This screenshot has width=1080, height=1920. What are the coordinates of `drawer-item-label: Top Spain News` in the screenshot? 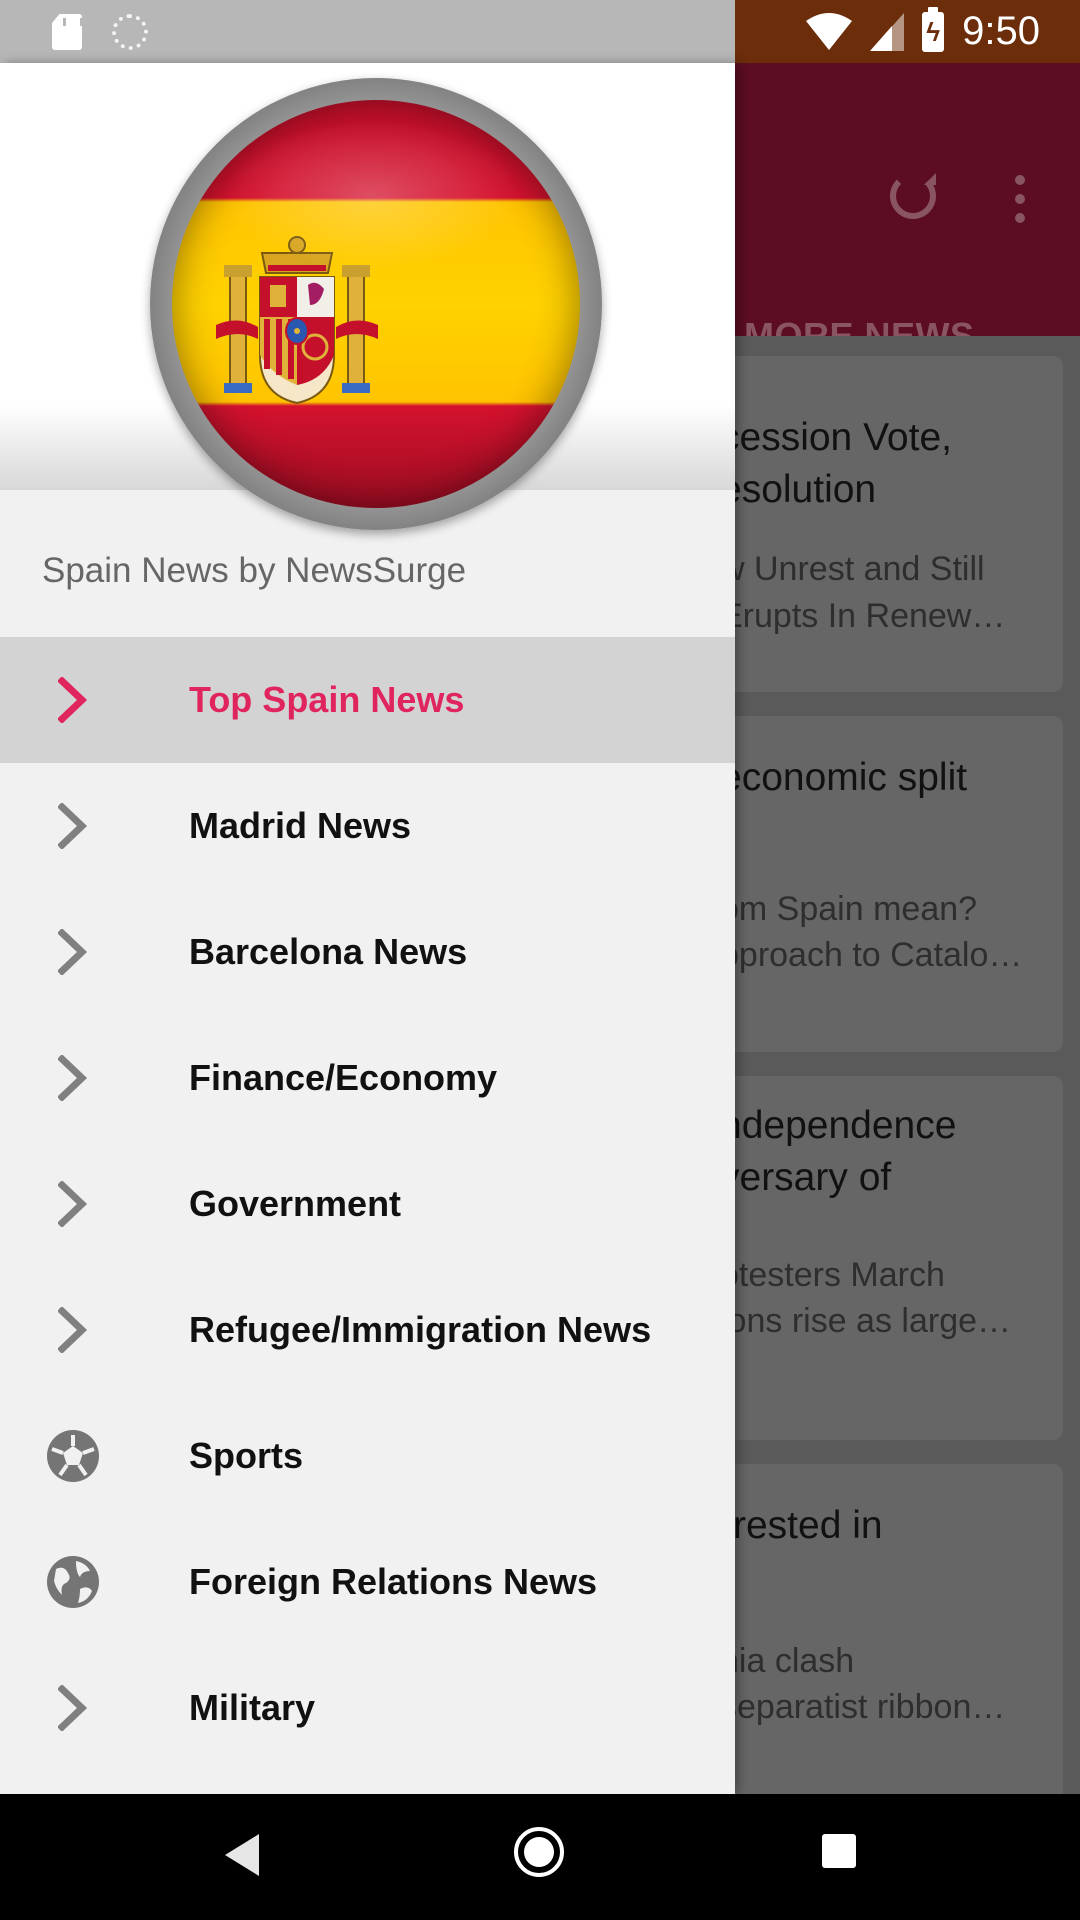 It's located at (327, 699).